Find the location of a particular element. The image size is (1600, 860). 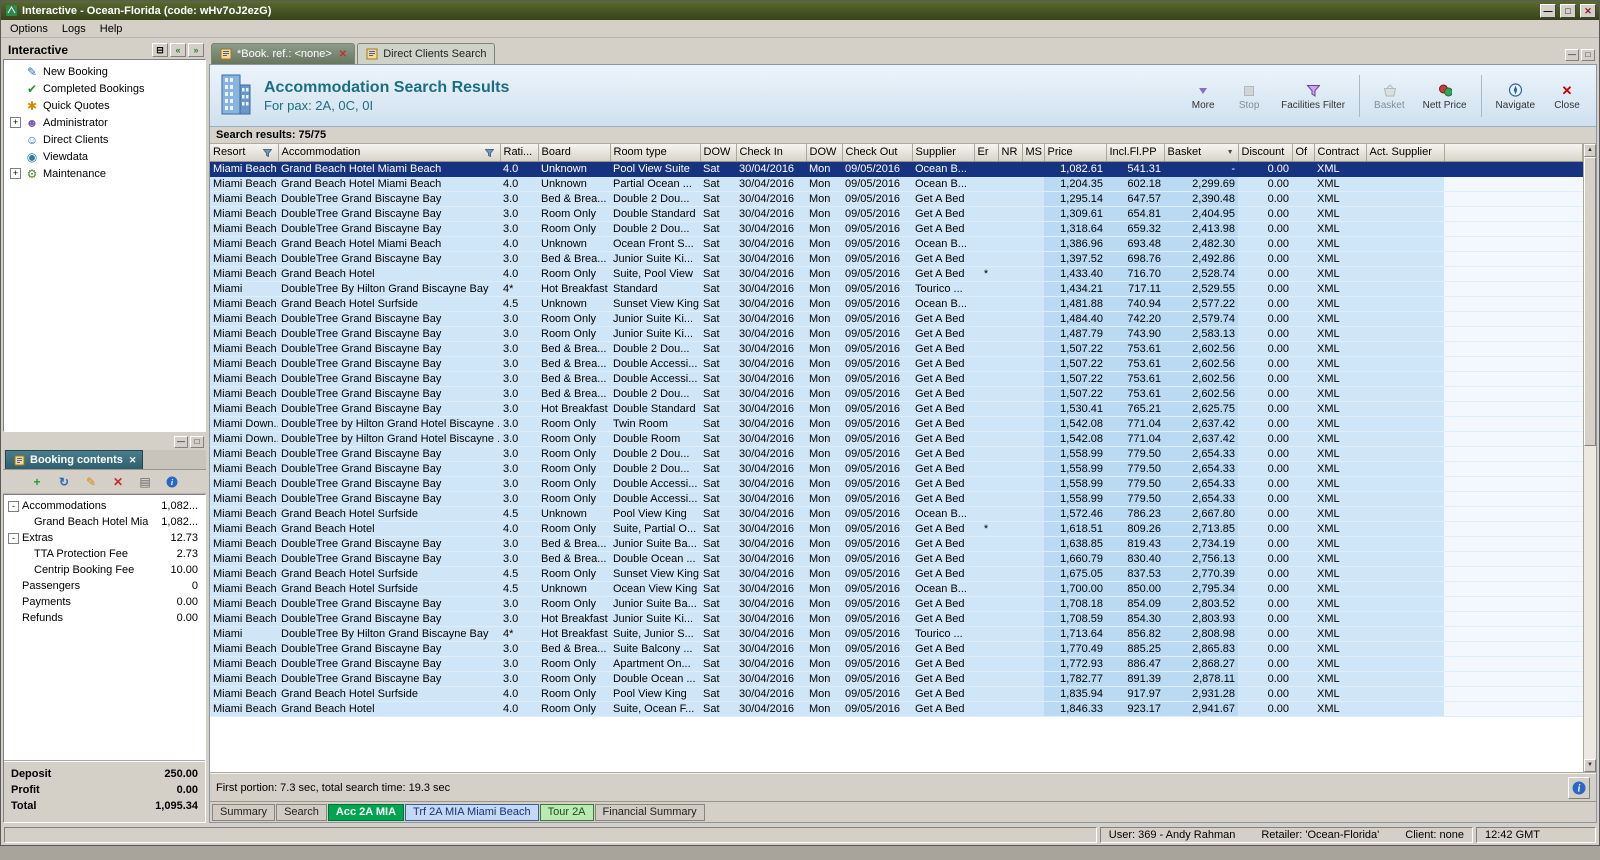

booking-item-tta-protection-fee: TTA Protection Fee 2.73 is located at coordinates (104, 554).